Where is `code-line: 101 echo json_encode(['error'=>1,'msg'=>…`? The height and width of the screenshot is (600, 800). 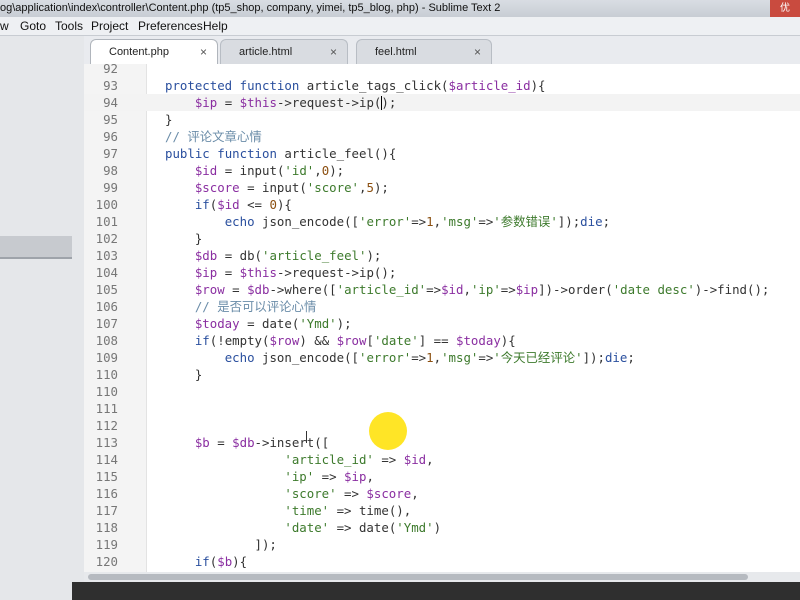 code-line: 101 echo json_encode(['error'=>1,'msg'=>… is located at coordinates (442, 221).